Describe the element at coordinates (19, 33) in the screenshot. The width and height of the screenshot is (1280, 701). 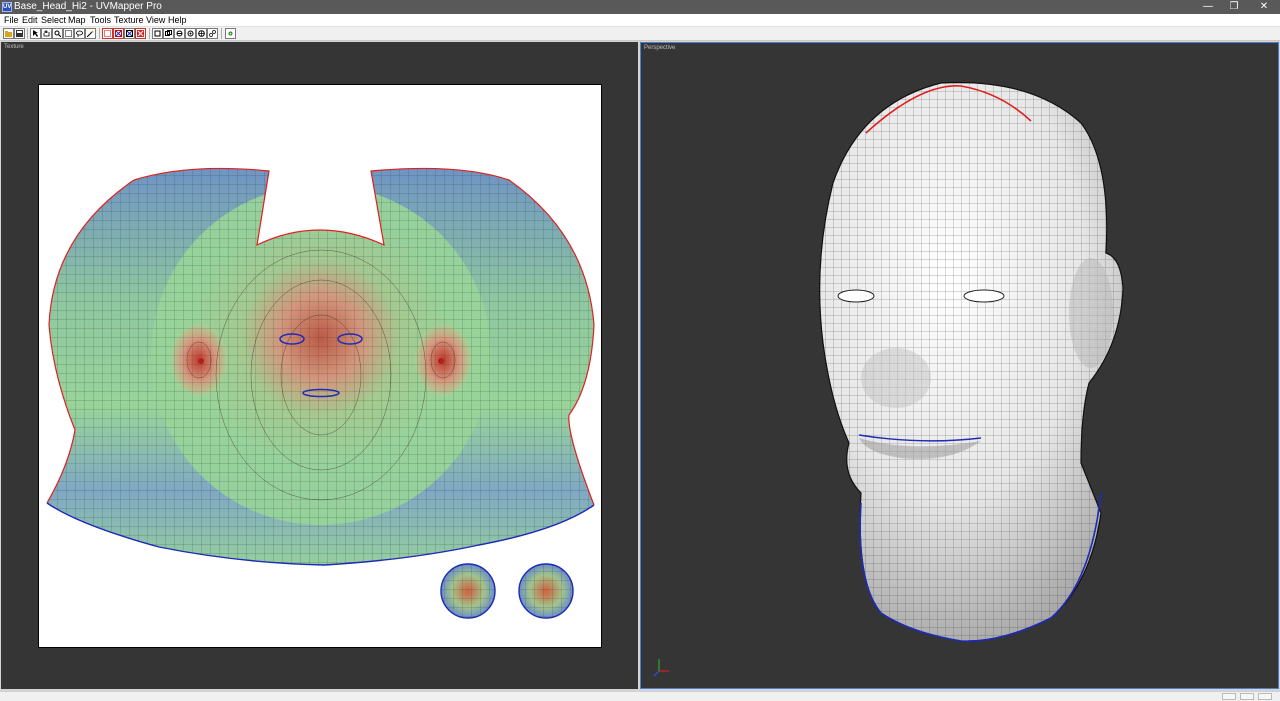
I see `save-icon` at that location.